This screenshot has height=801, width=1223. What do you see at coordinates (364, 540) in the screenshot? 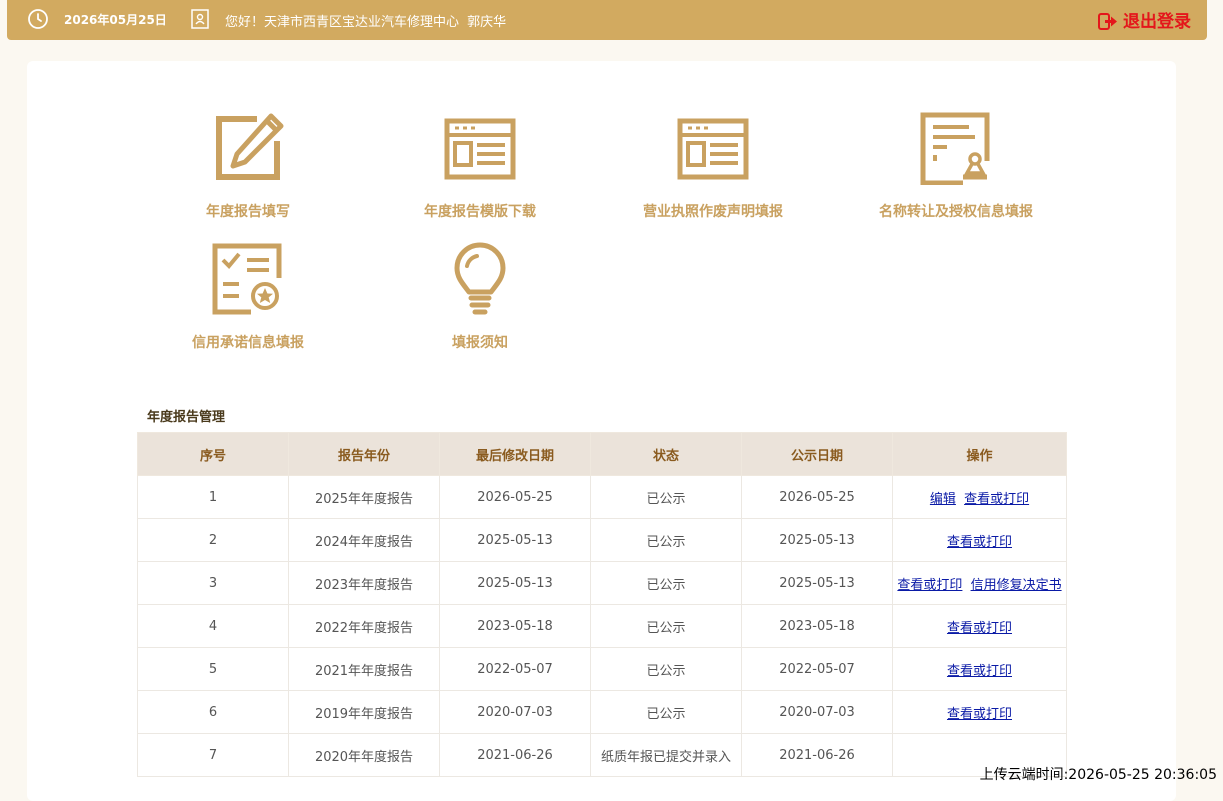
I see `cell-year: 2024年年度报告` at bounding box center [364, 540].